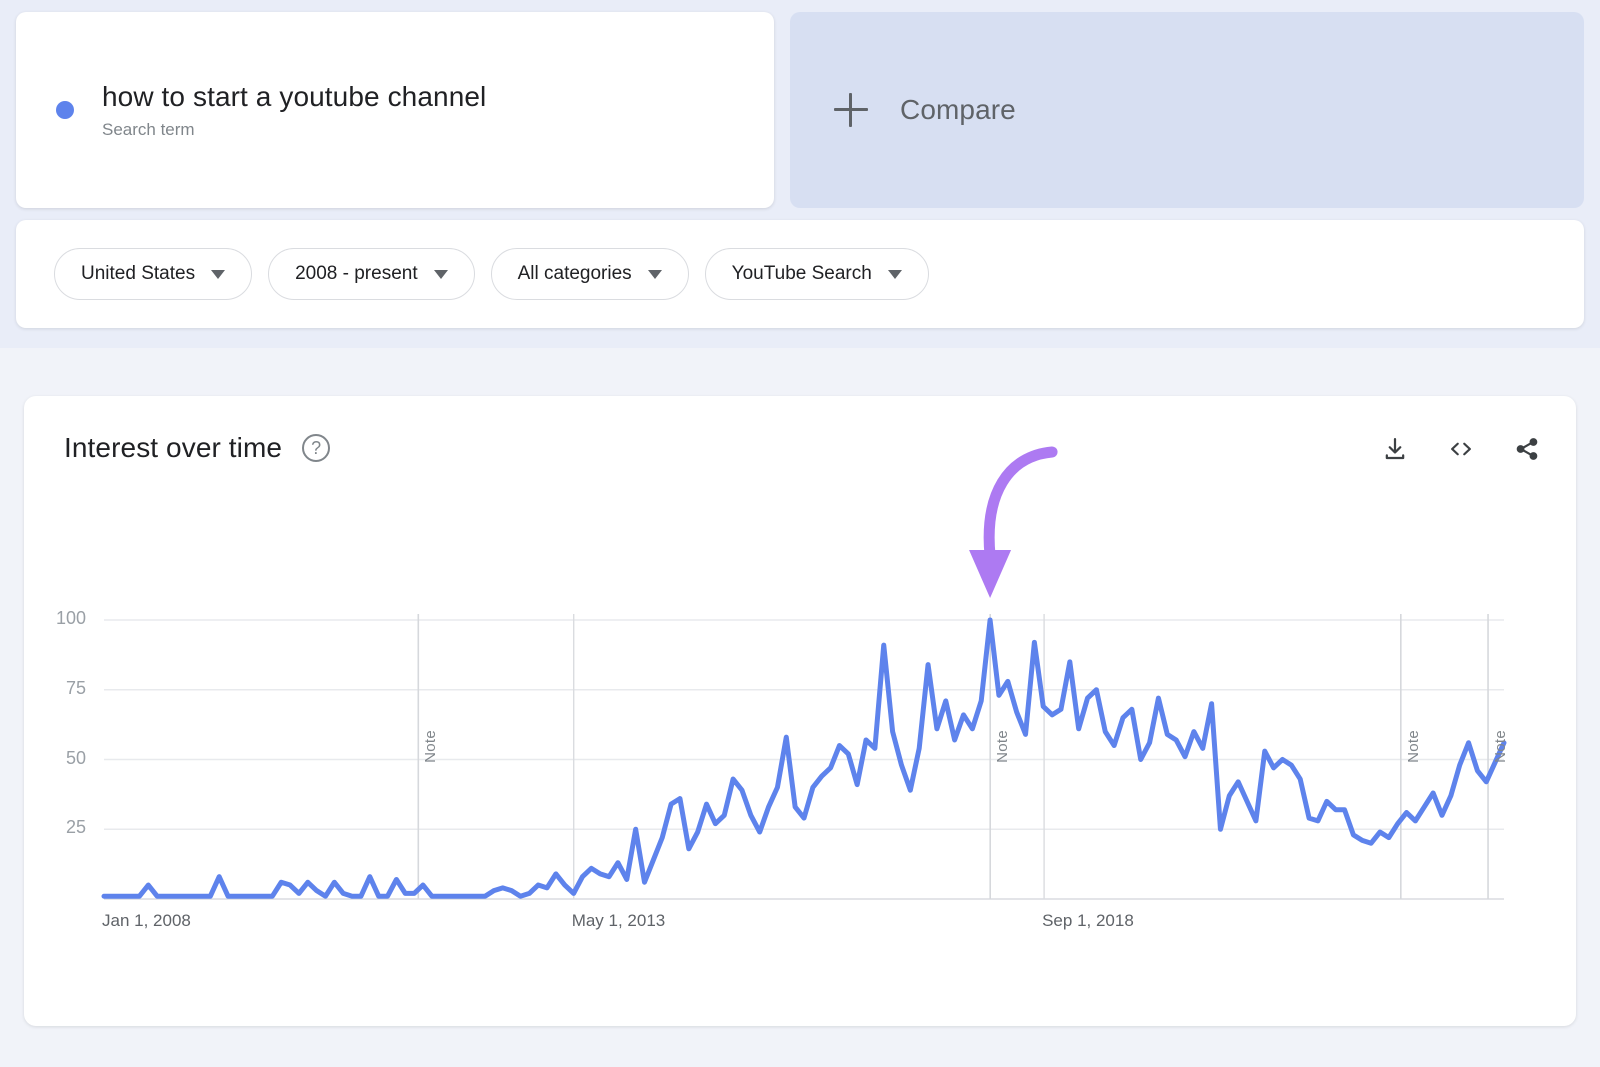  I want to click on y-axis-tick-label: 50, so click(75, 757).